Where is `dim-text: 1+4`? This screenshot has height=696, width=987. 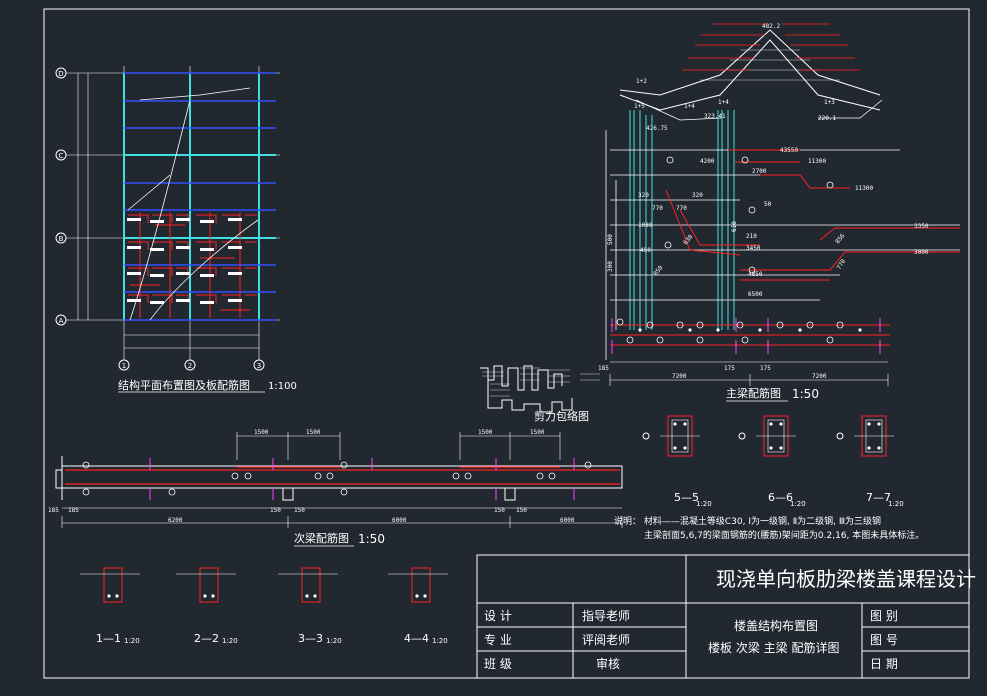 dim-text: 1+4 is located at coordinates (689, 106).